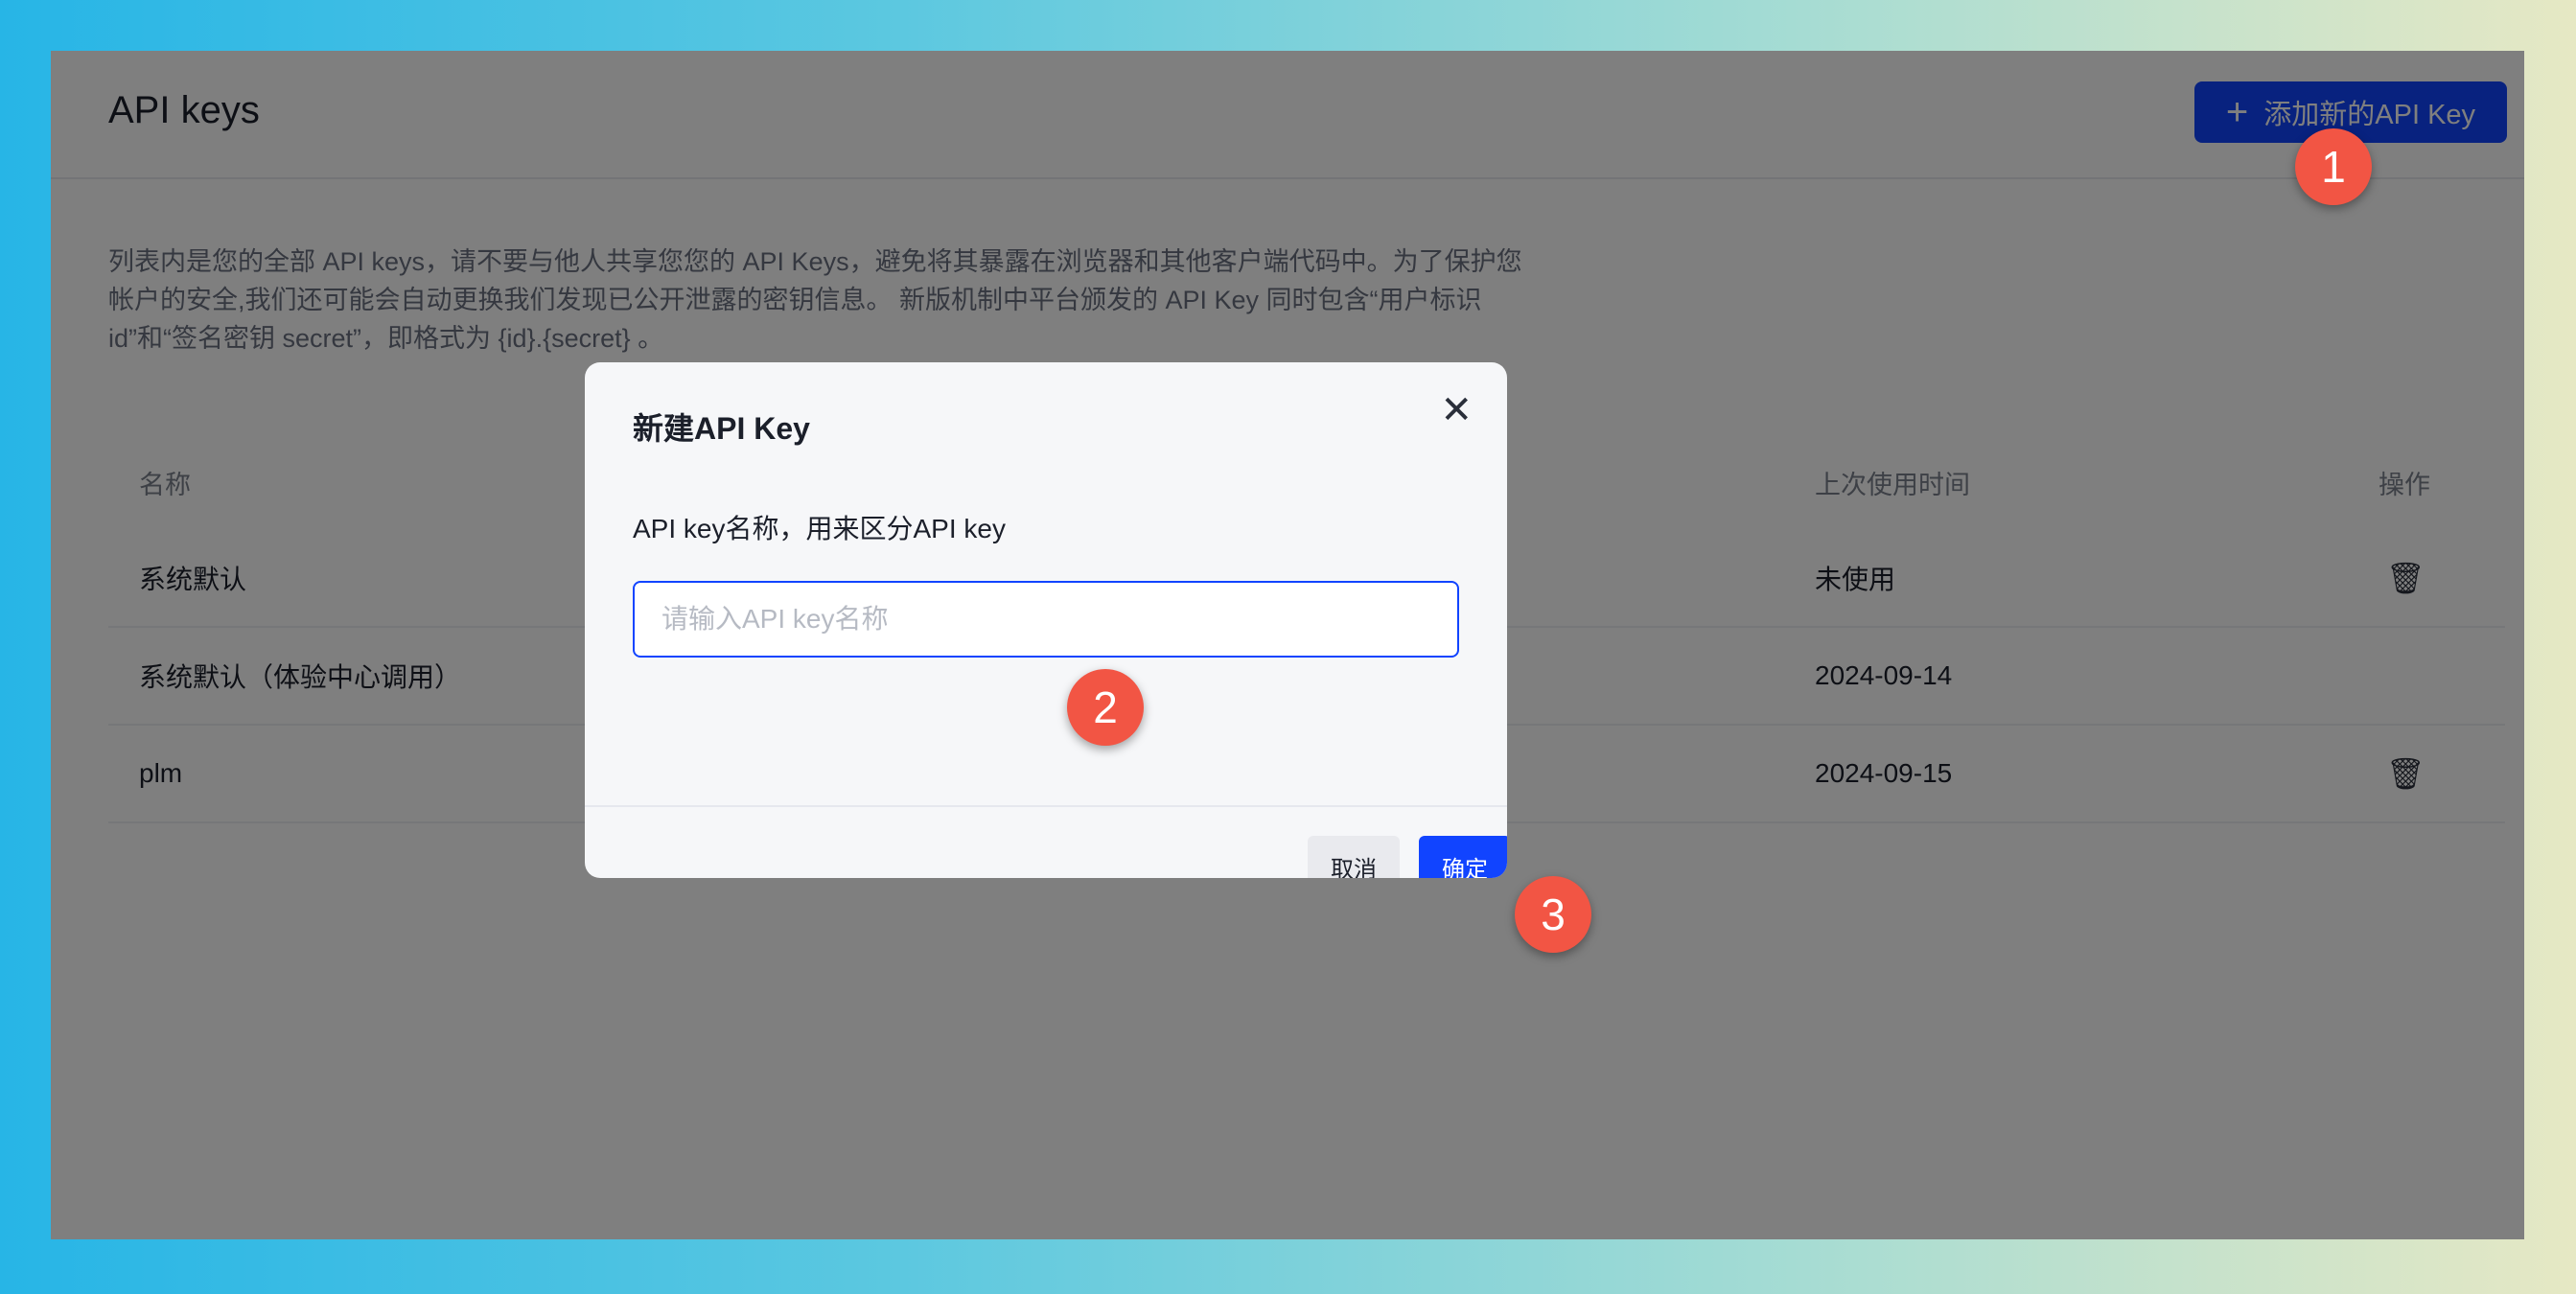  Describe the element at coordinates (1463, 857) in the screenshot. I see `confirm-button: 确定` at that location.